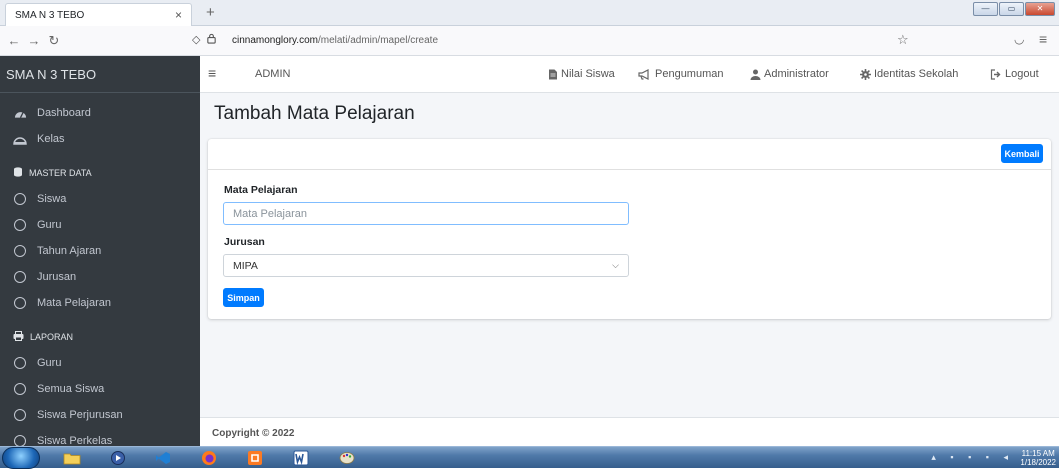  What do you see at coordinates (178, 15) in the screenshot?
I see `tab-close-icon: ×` at bounding box center [178, 15].